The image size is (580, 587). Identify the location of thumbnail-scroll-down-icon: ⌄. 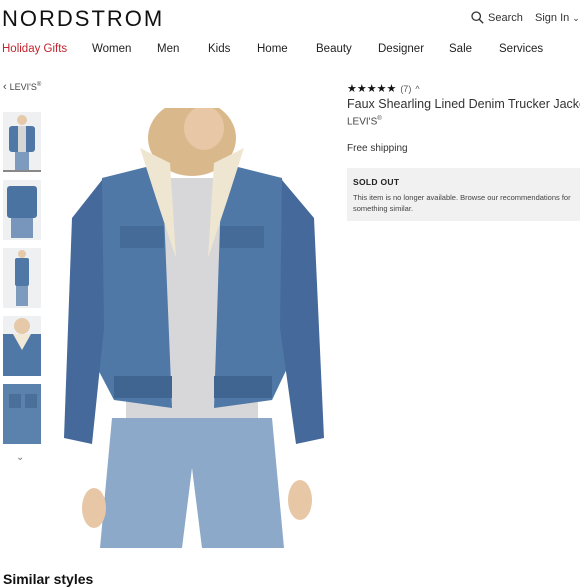
(20, 457).